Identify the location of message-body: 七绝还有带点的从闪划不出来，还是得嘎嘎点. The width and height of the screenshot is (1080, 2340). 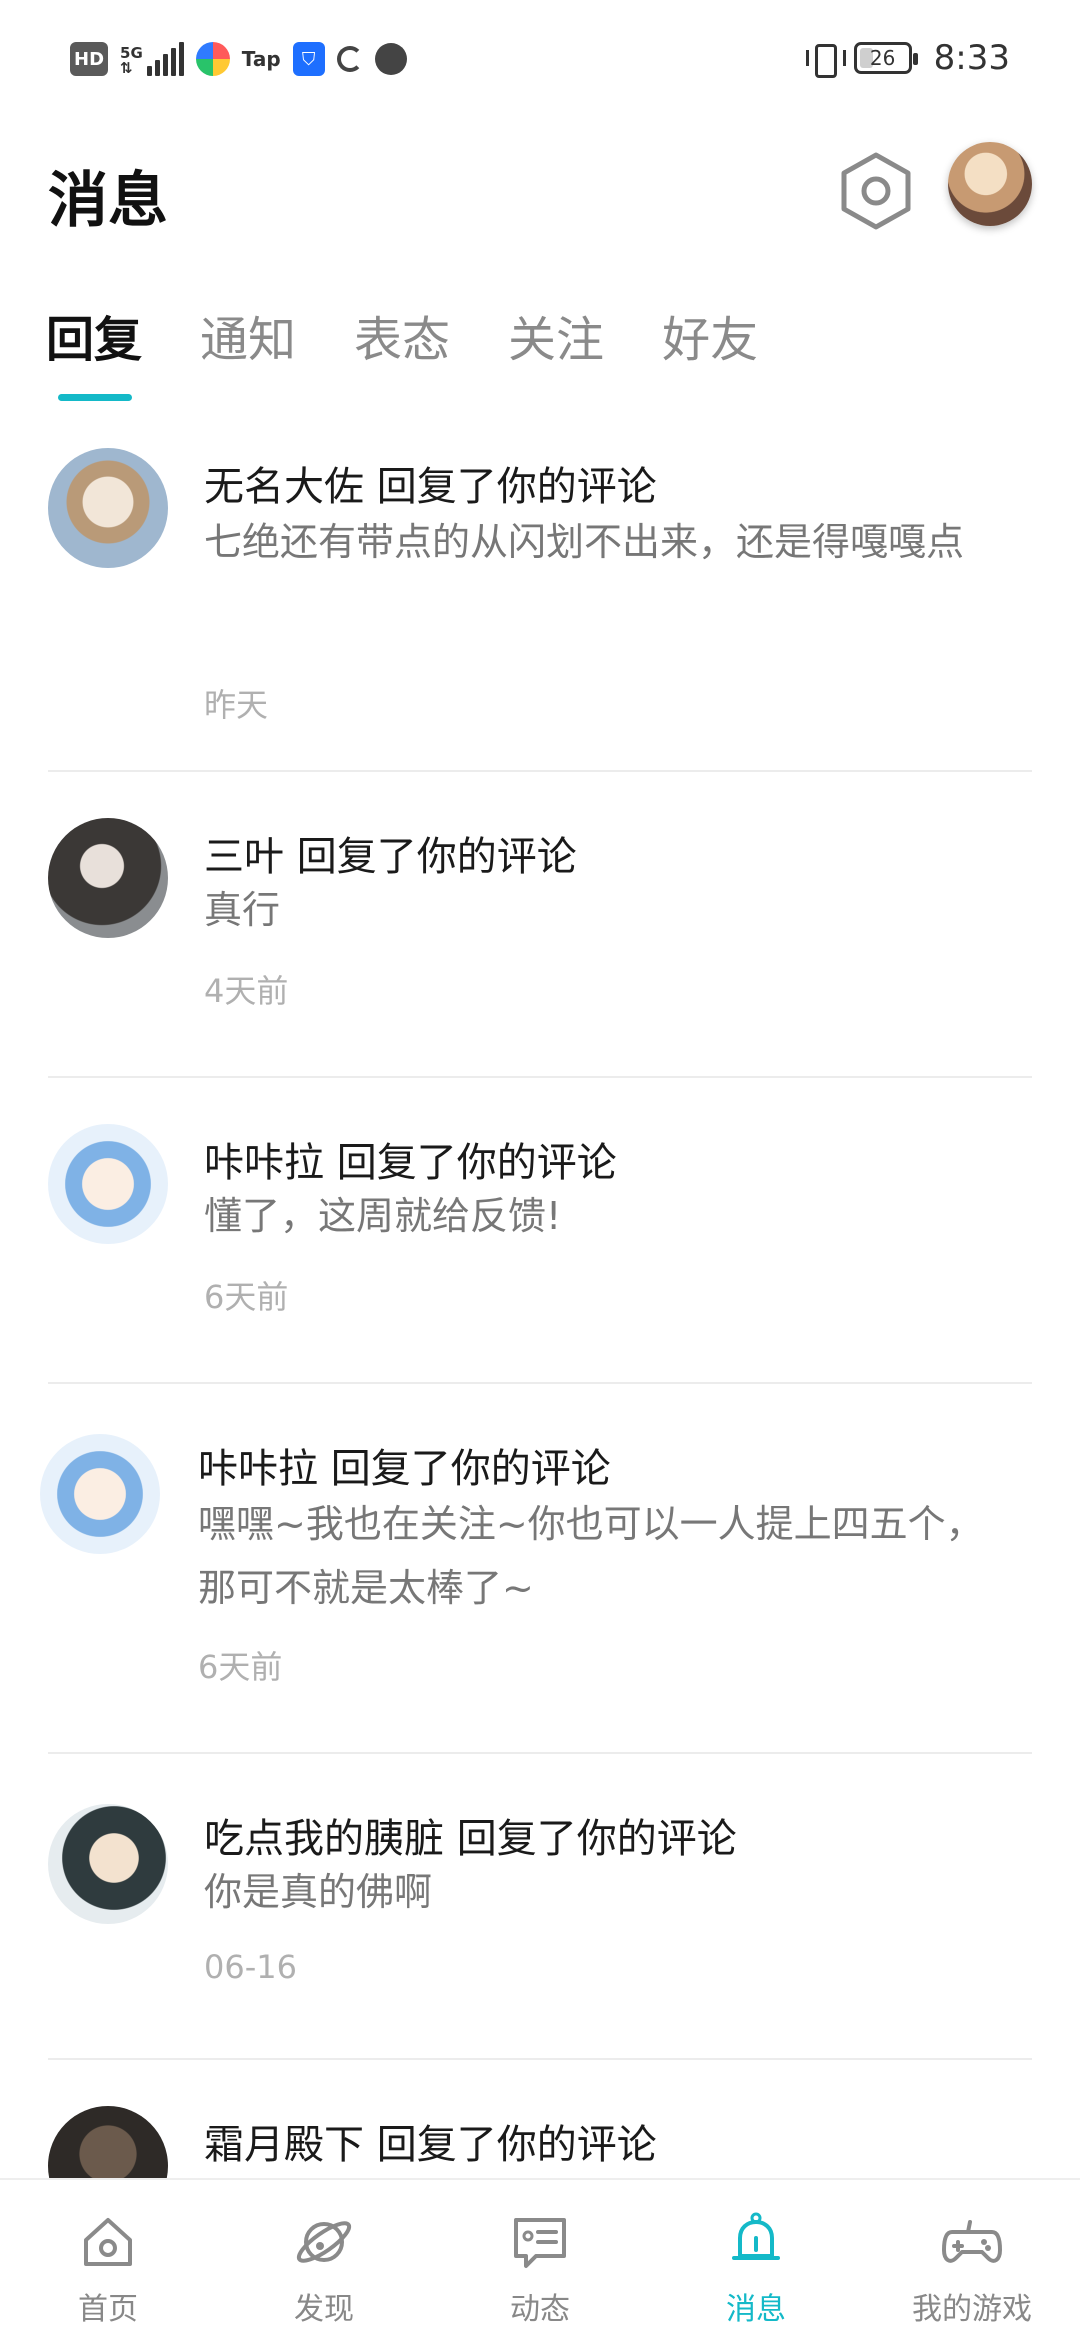
(584, 542).